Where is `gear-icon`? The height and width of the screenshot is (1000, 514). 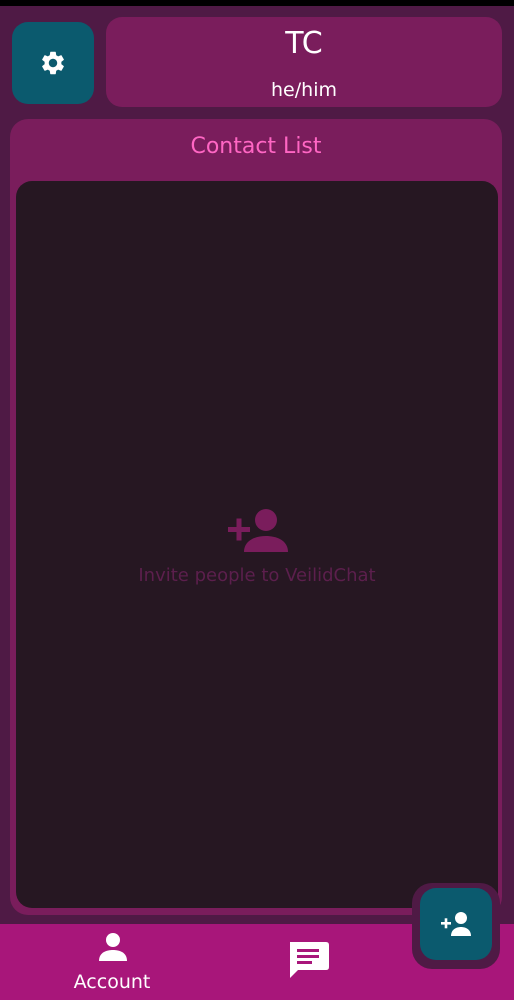
gear-icon is located at coordinates (53, 63).